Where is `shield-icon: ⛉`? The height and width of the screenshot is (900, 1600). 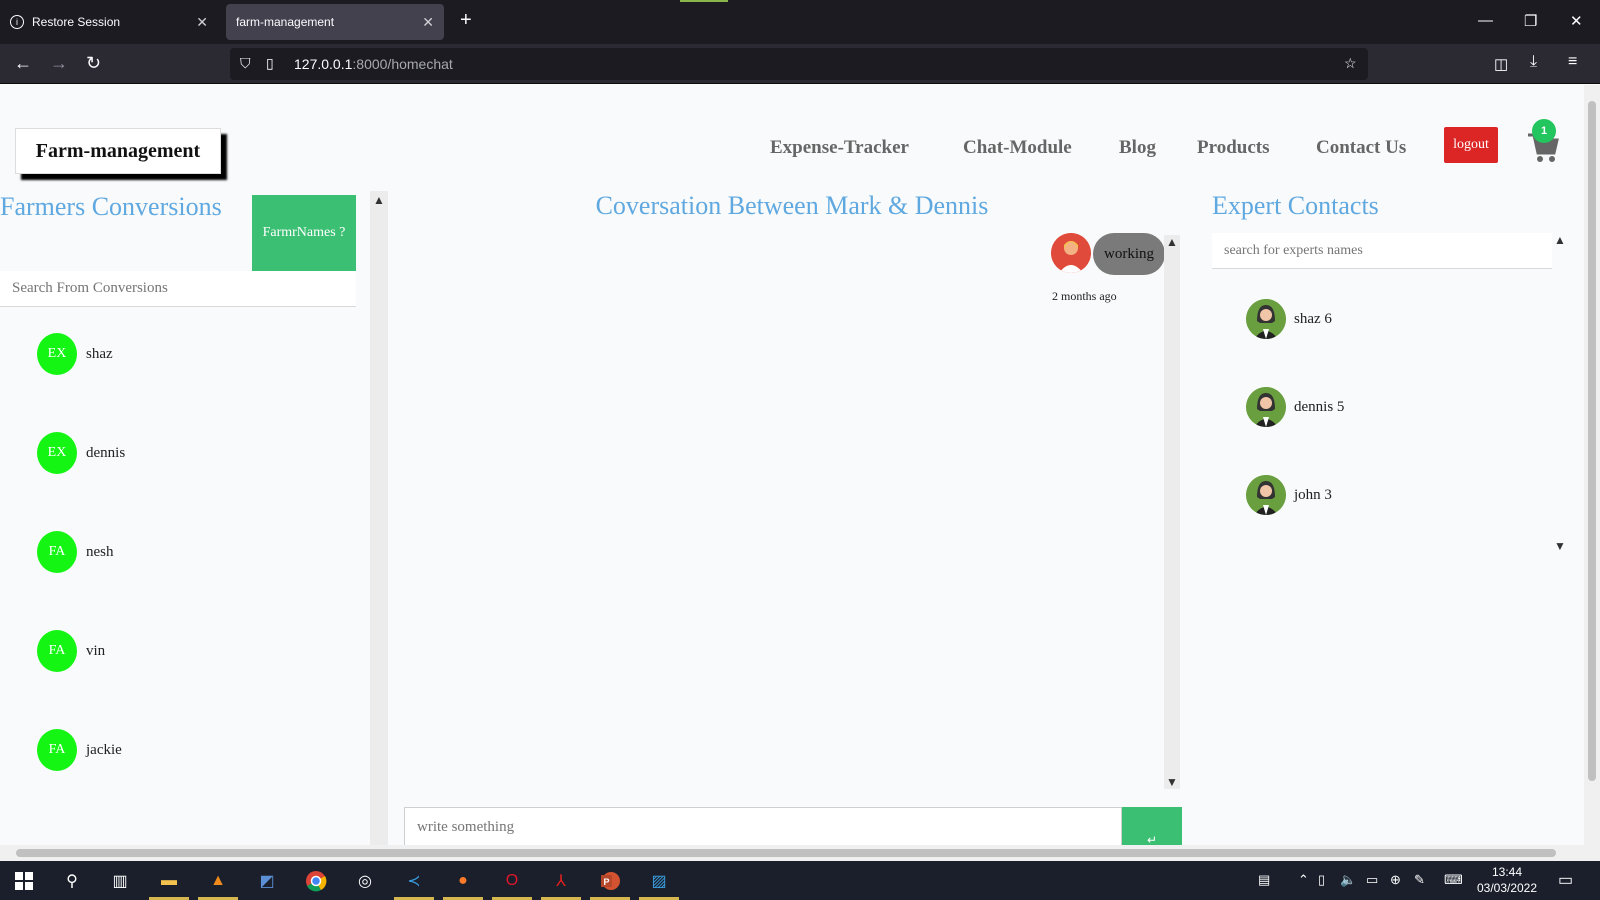
shield-icon: ⛉ is located at coordinates (245, 63).